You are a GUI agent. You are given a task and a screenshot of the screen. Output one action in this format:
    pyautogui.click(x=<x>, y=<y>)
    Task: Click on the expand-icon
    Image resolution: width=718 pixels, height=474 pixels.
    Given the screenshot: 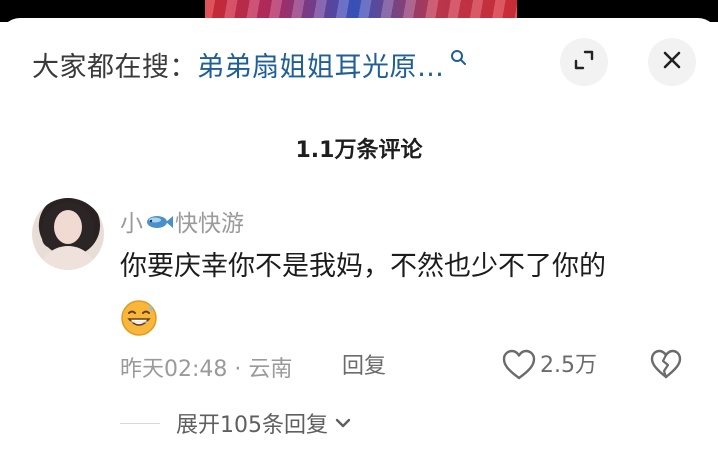 What is the action you would take?
    pyautogui.click(x=584, y=62)
    